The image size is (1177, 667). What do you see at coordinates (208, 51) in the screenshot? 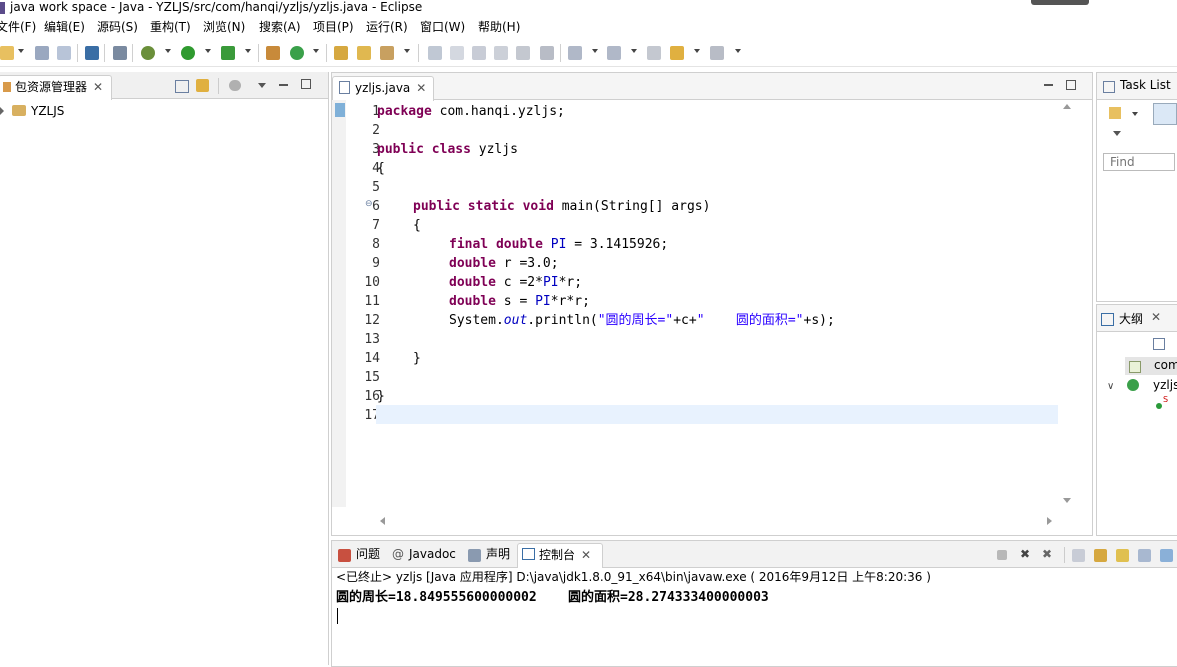
I see `run-dropdown-icon` at bounding box center [208, 51].